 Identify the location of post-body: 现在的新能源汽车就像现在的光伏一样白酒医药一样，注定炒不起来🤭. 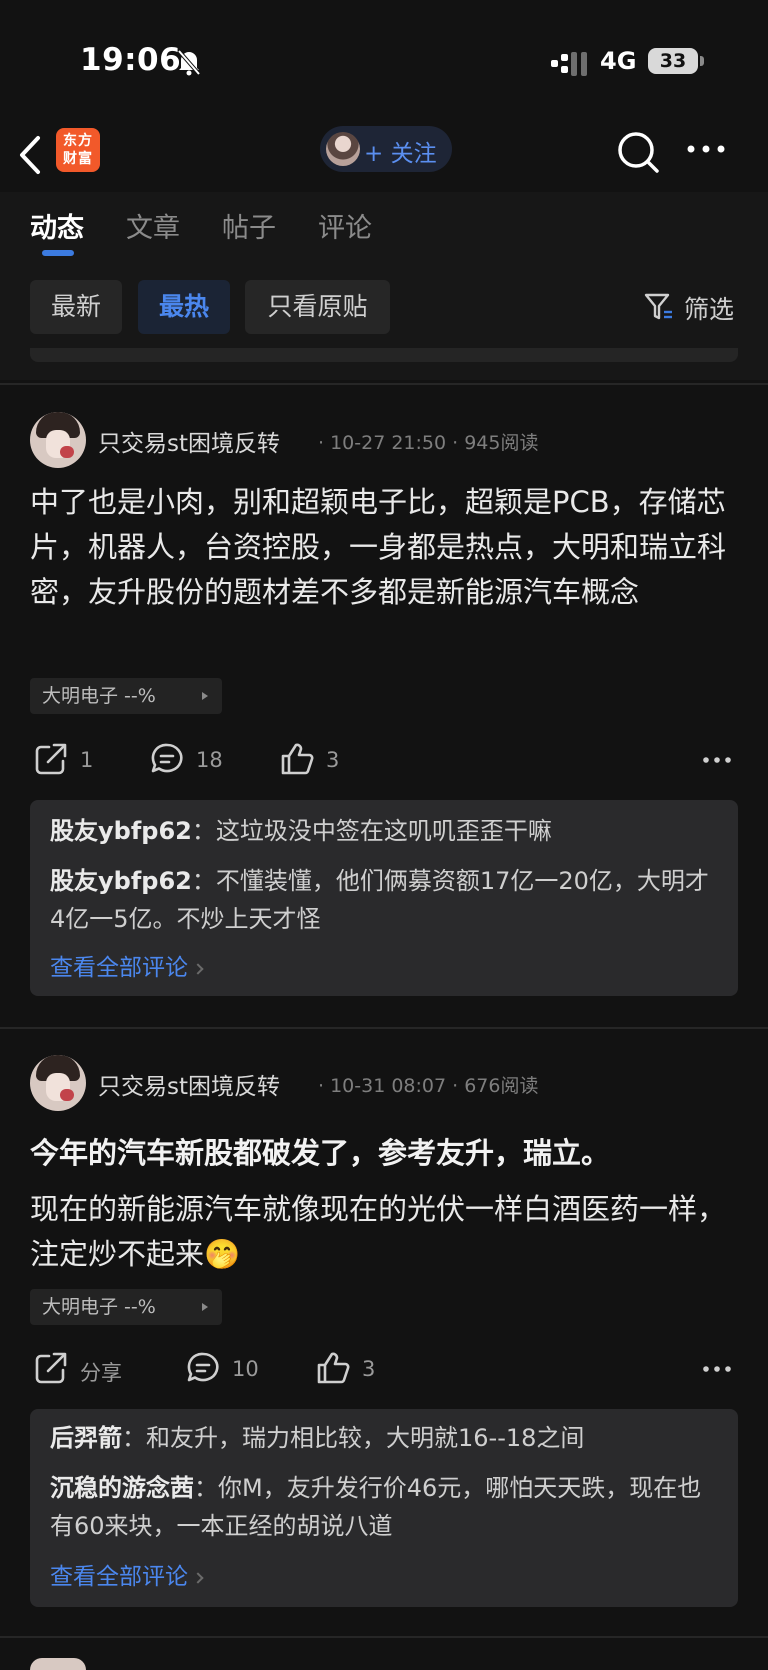
(380, 1232).